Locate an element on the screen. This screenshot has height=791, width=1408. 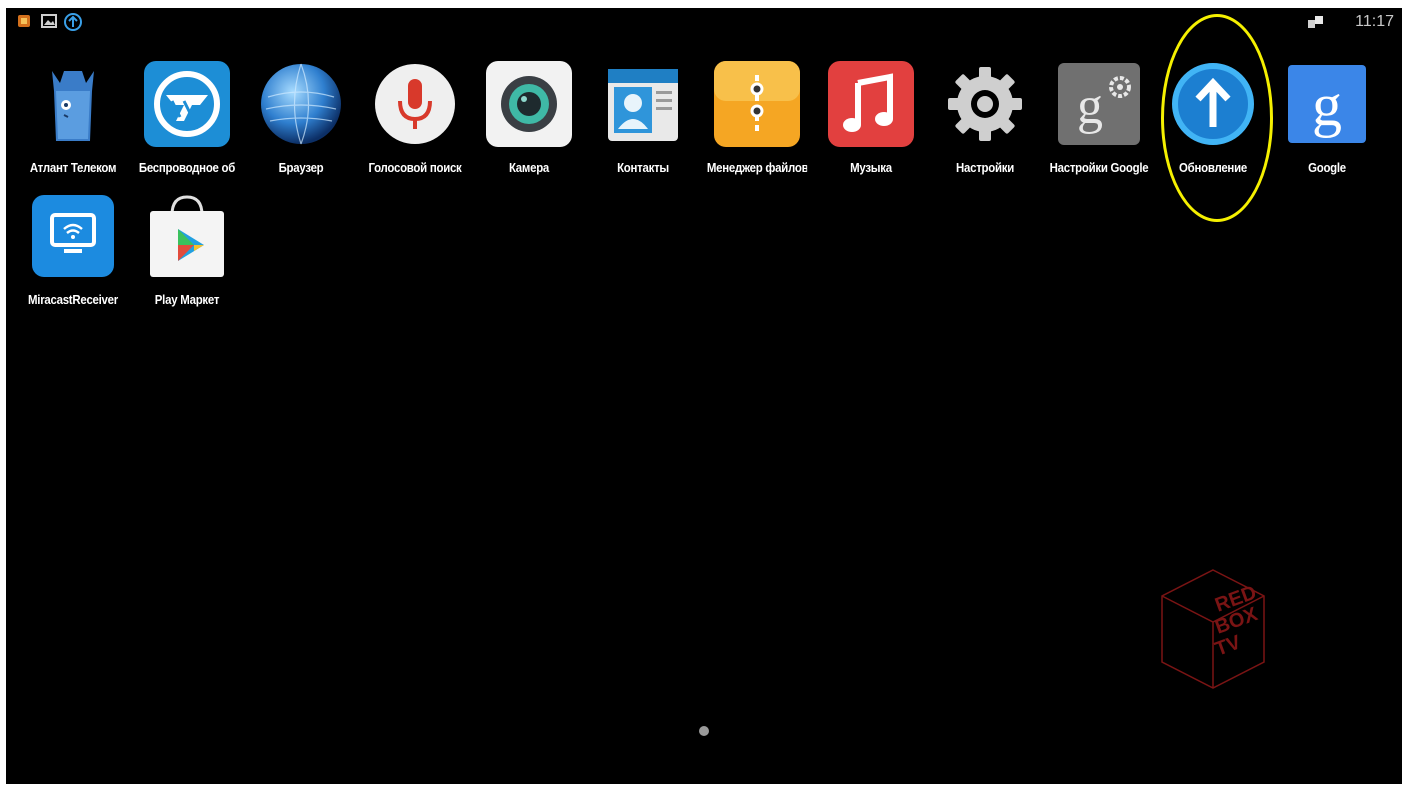
miracast-icon is located at coordinates (73, 236).